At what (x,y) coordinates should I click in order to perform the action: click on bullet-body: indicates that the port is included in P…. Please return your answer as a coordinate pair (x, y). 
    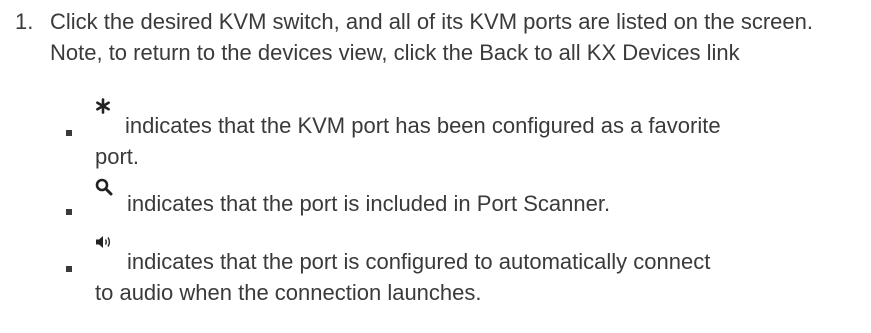
    Looking at the image, I should click on (480, 198).